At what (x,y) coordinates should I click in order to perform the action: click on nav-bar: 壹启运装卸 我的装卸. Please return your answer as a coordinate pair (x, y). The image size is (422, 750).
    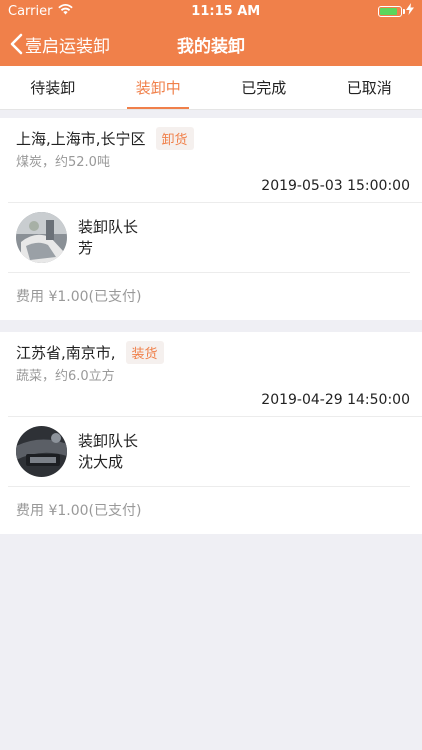
    Looking at the image, I should click on (211, 44).